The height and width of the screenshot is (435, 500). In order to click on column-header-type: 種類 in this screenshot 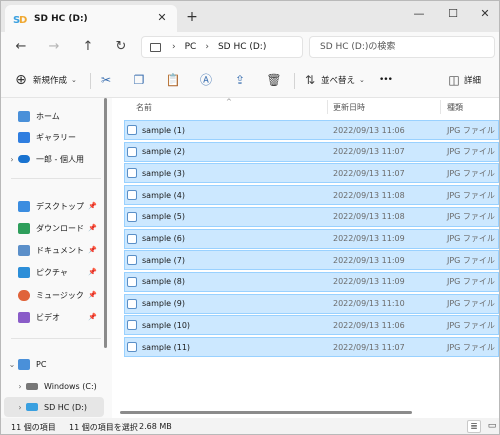, I will do `click(455, 107)`.